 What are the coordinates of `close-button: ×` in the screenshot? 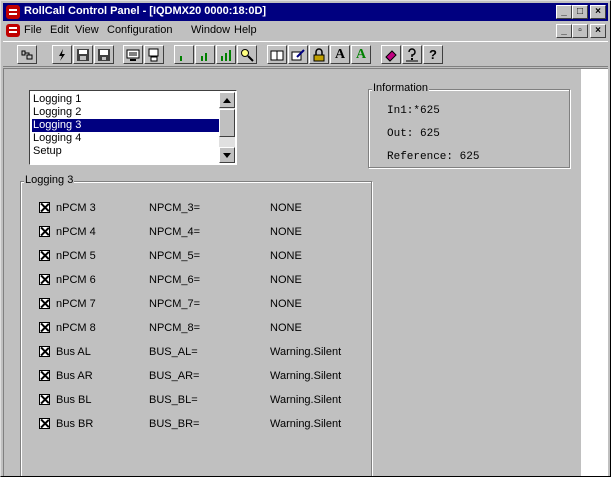 It's located at (598, 12).